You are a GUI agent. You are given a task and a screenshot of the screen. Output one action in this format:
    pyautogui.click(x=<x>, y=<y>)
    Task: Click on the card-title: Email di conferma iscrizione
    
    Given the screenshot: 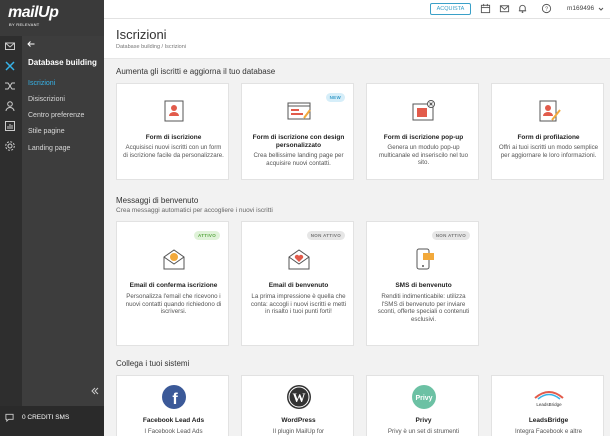 What is the action you would take?
    pyautogui.click(x=173, y=285)
    